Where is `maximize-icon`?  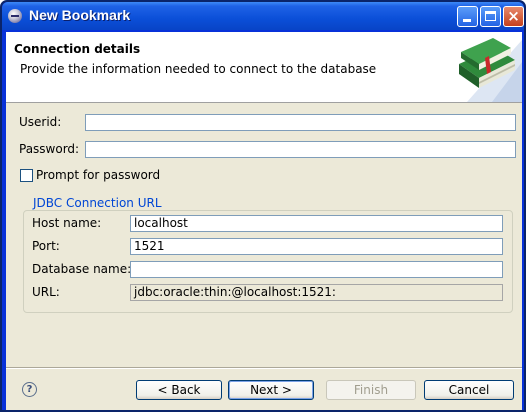
maximize-icon is located at coordinates (490, 16).